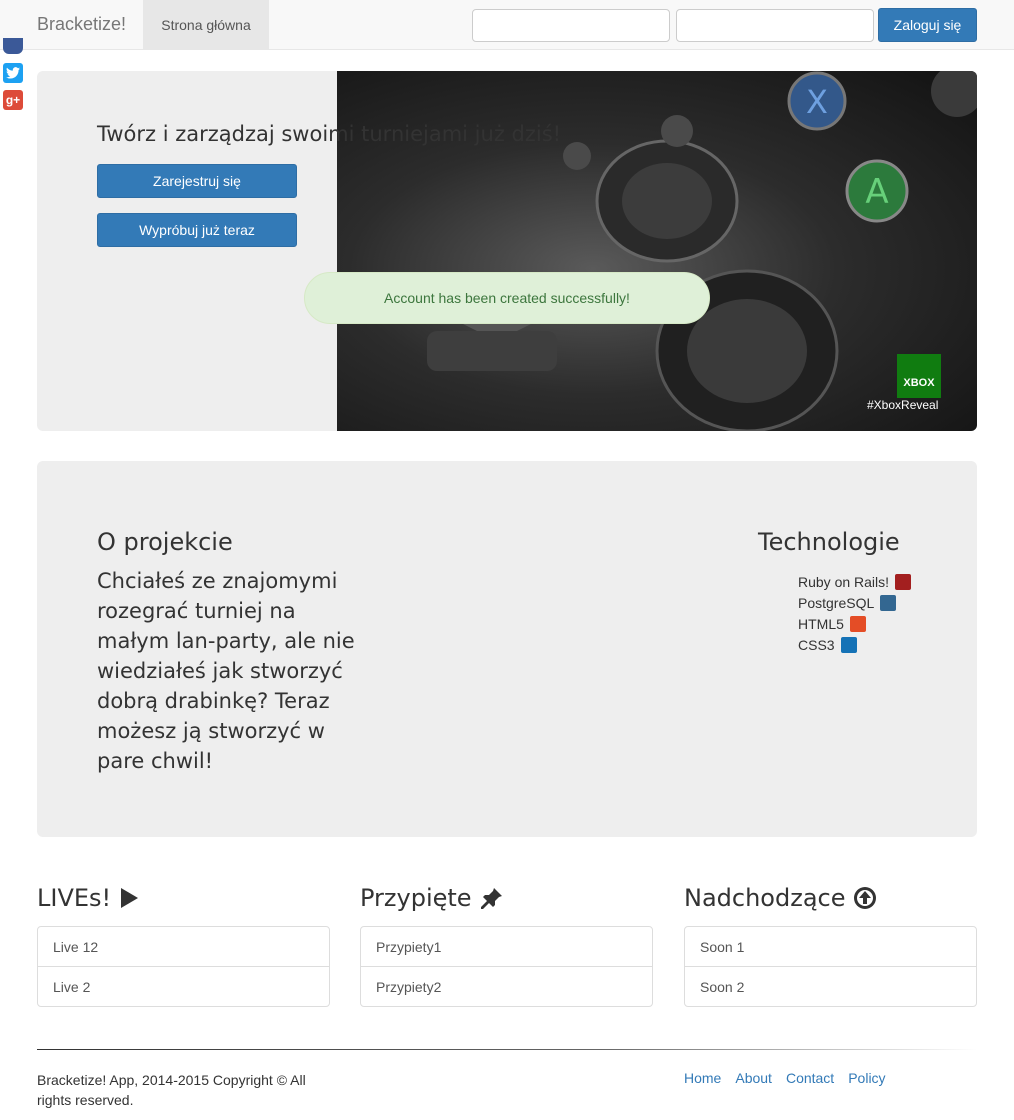 The width and height of the screenshot is (1014, 1120). What do you see at coordinates (830, 946) in the screenshot?
I see `list-item: Soon 1` at bounding box center [830, 946].